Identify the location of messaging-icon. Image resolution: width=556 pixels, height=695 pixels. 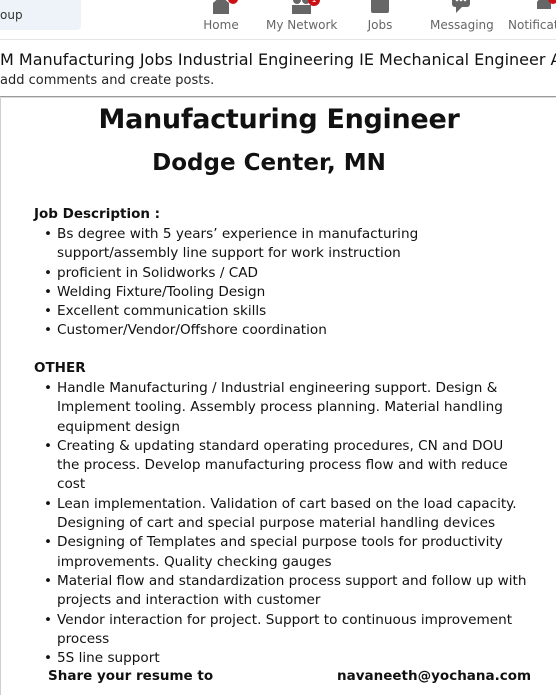
(461, 6).